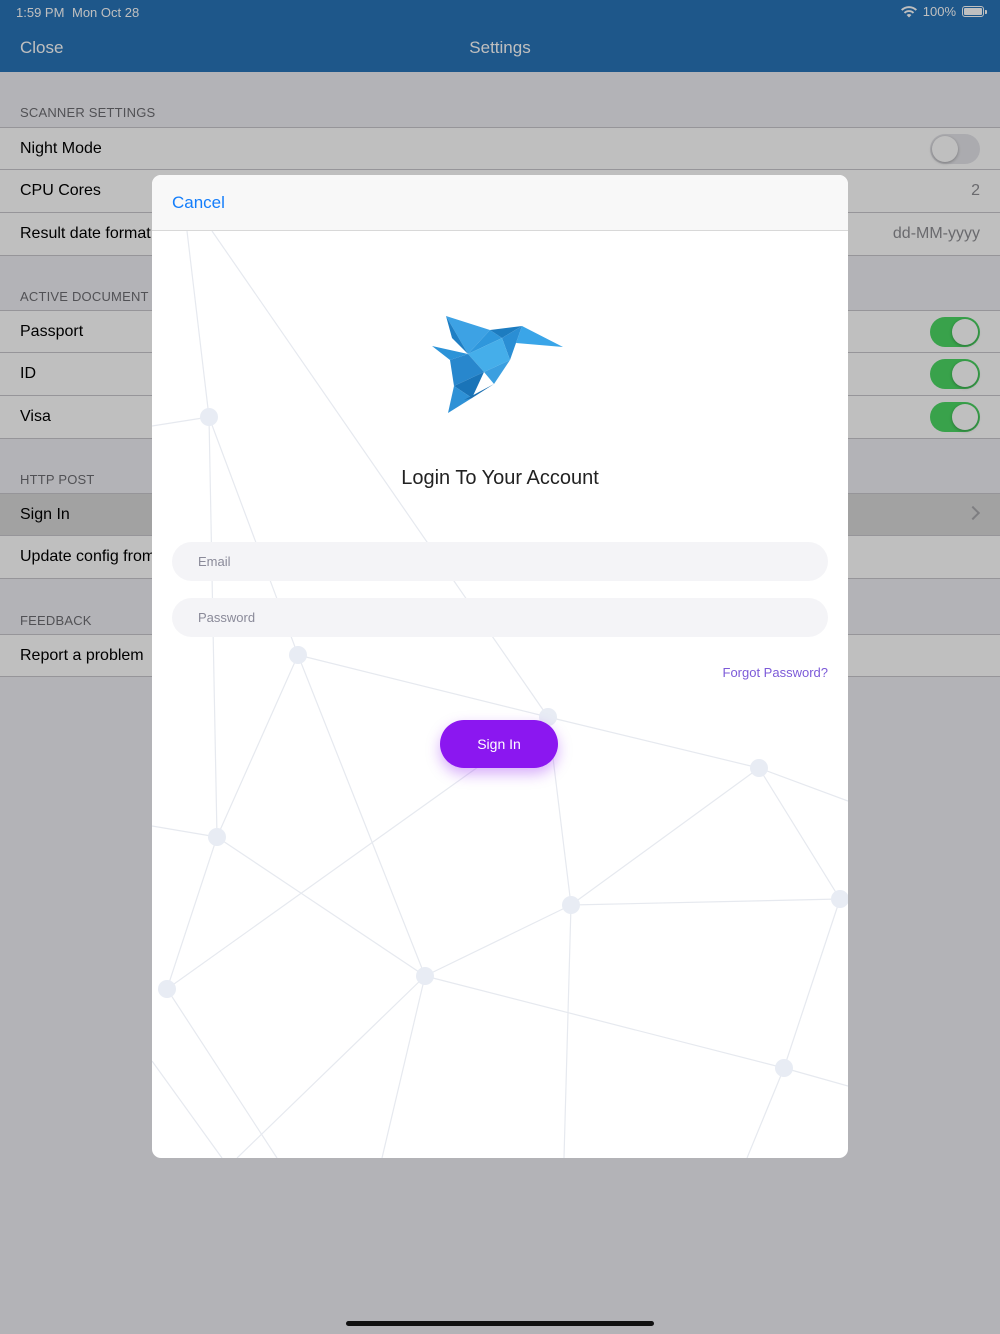 The height and width of the screenshot is (1334, 1000). I want to click on modal-header: Cancel, so click(500, 203).